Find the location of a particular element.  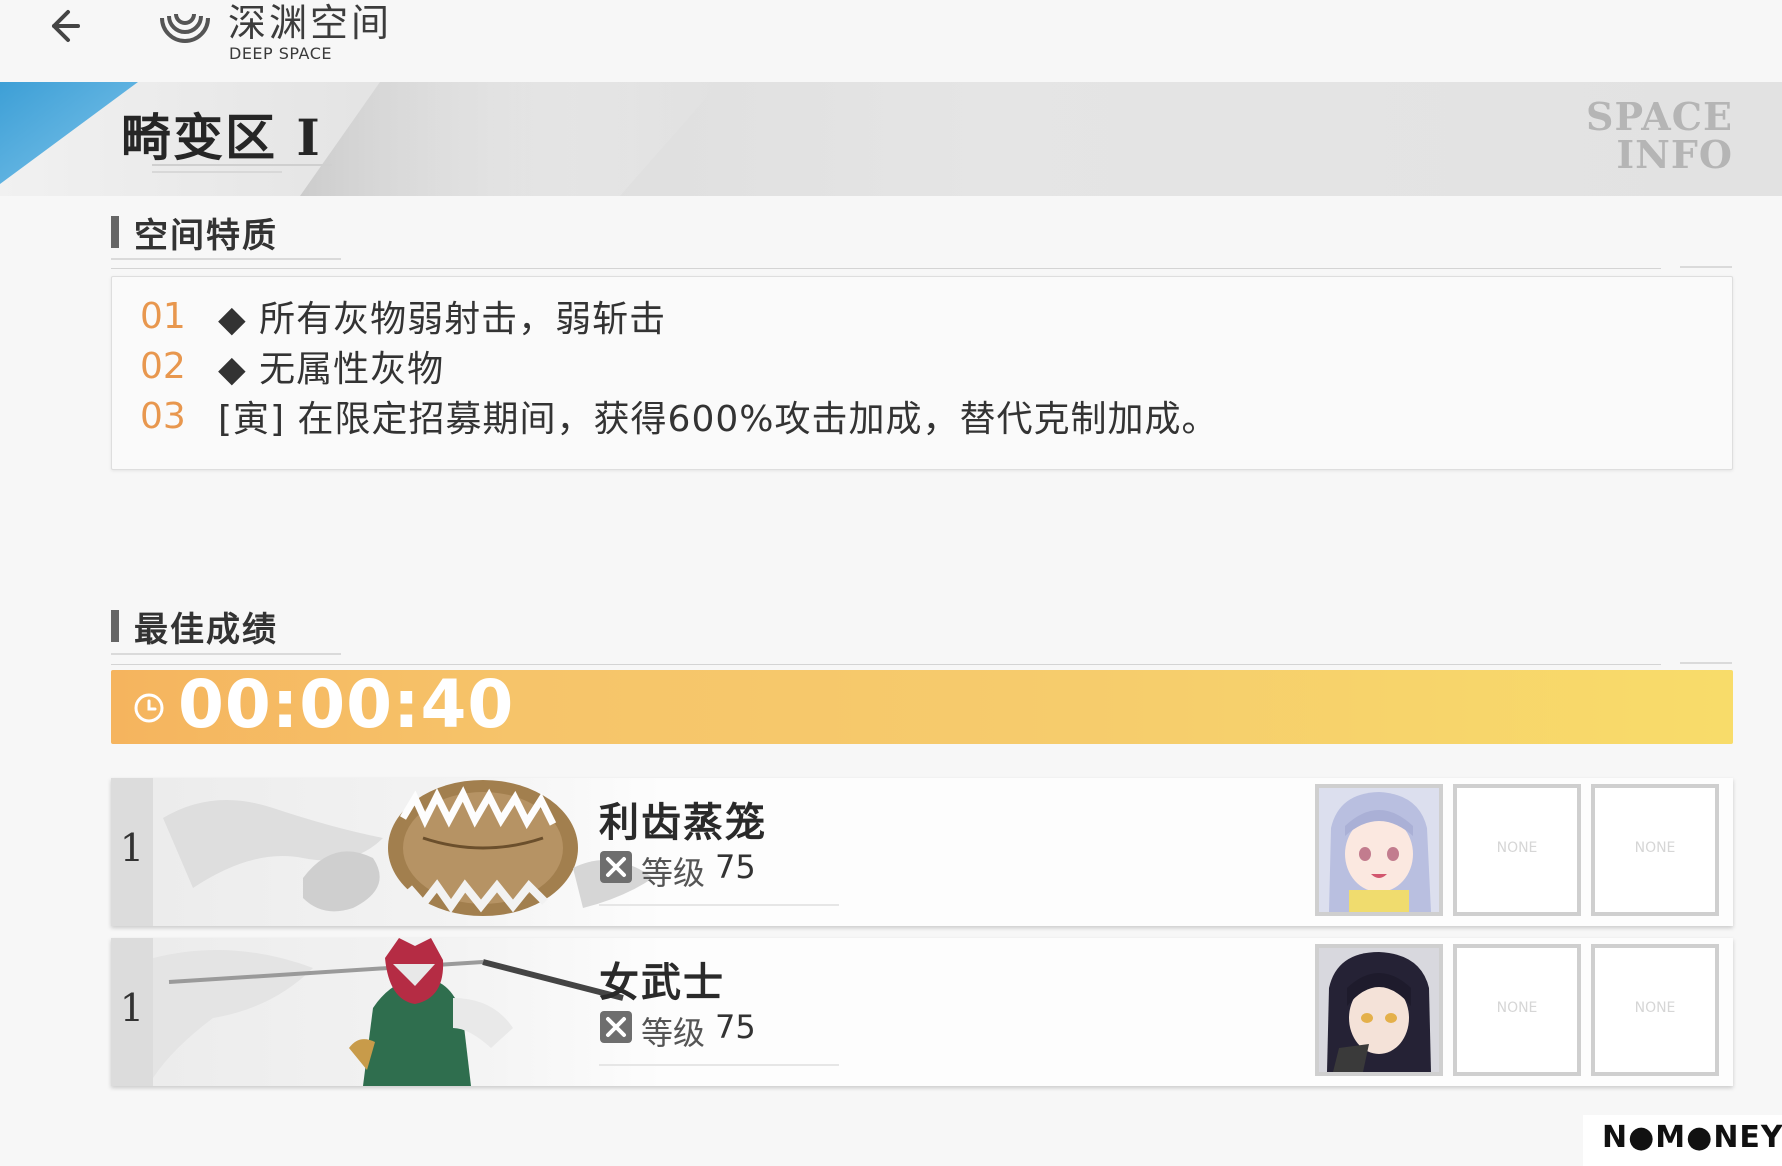

steamer-monster-art is located at coordinates (408, 848).